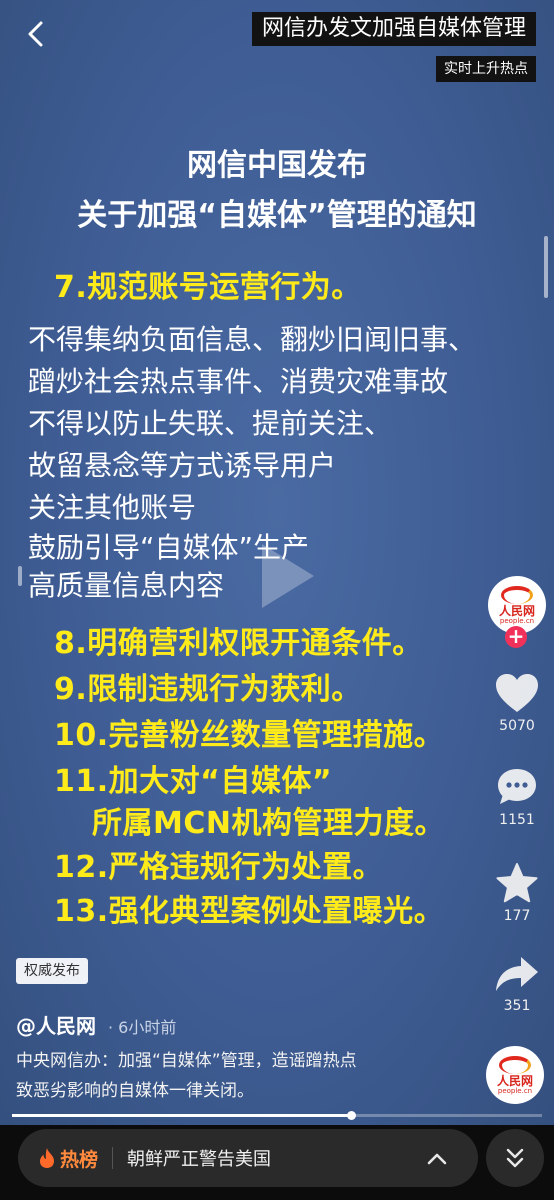 The height and width of the screenshot is (1200, 554). What do you see at coordinates (517, 594) in the screenshot?
I see `people-logo-icon` at bounding box center [517, 594].